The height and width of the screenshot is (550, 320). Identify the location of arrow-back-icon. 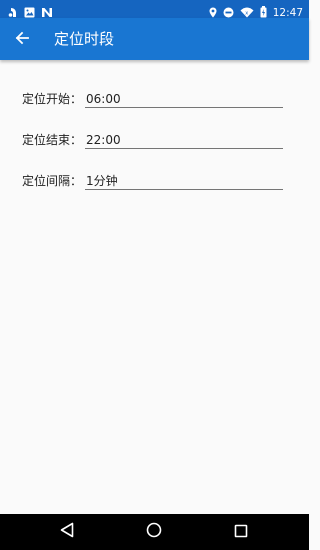
(22, 39).